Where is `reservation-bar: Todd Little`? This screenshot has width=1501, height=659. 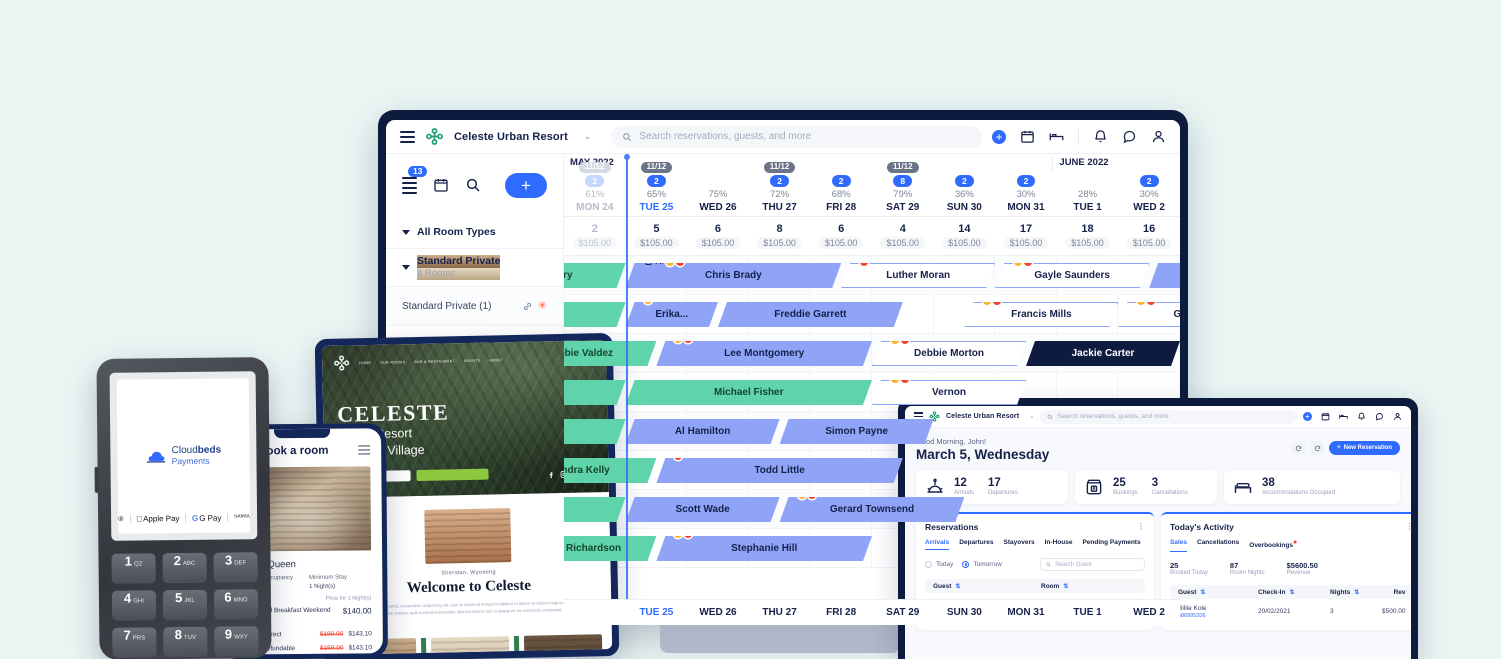 reservation-bar: Todd Little is located at coordinates (779, 470).